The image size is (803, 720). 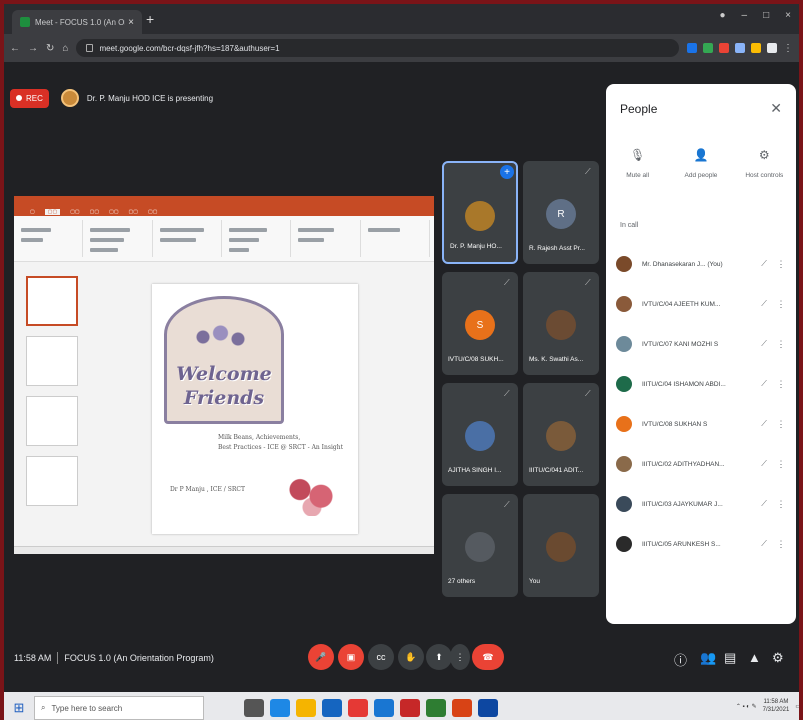 What do you see at coordinates (788, 15) in the screenshot?
I see `close-window-icon: ×` at bounding box center [788, 15].